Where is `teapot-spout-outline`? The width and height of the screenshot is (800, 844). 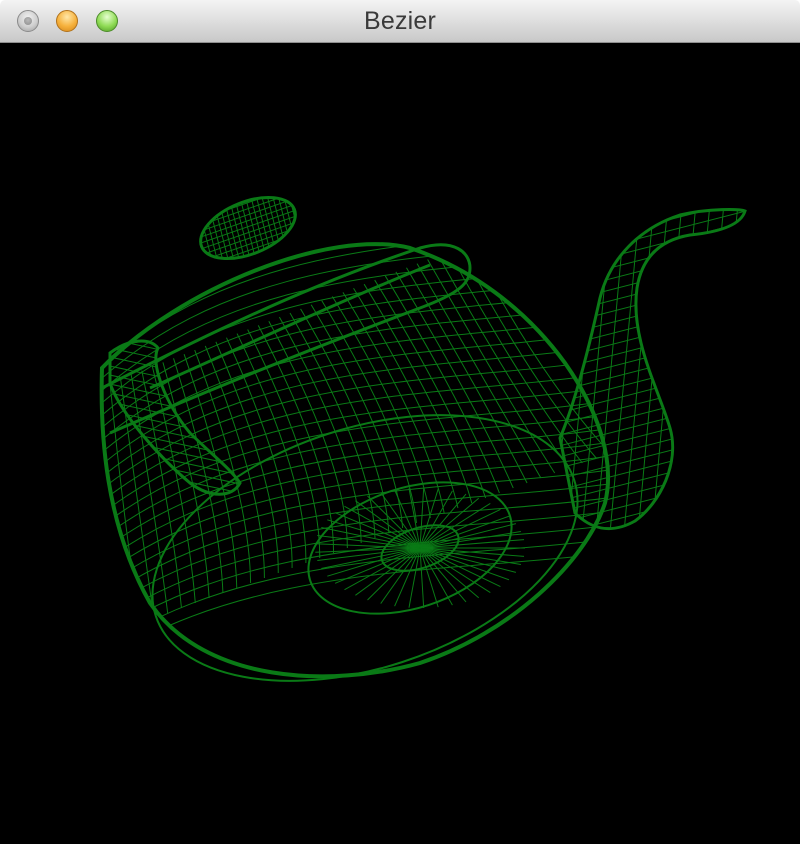 teapot-spout-outline is located at coordinates (652, 369).